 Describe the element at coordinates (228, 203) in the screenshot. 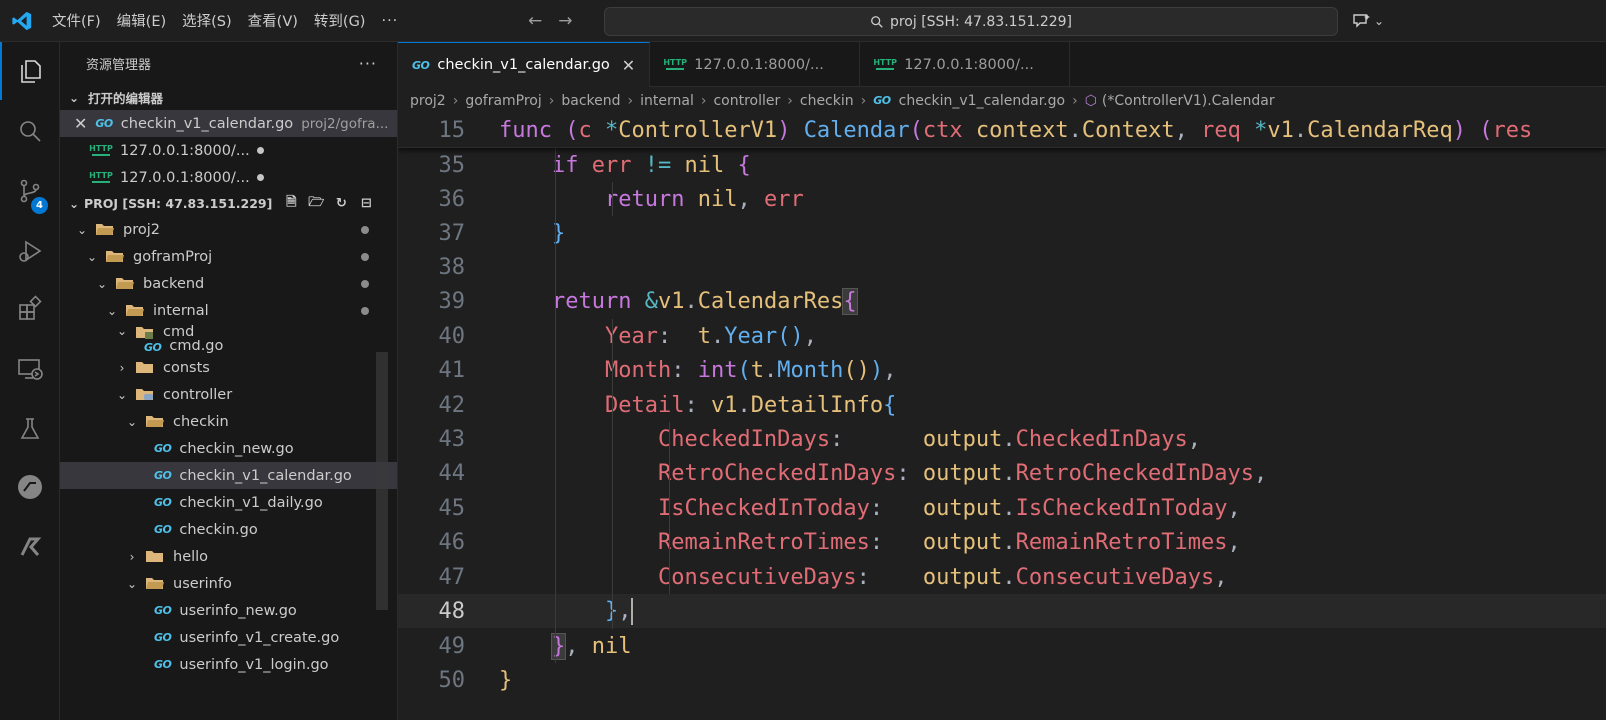

I see `project-header: ⌄ PROJ [SSH: 47.83.151.229] 🗎 🗁 ↻ ⊟` at that location.